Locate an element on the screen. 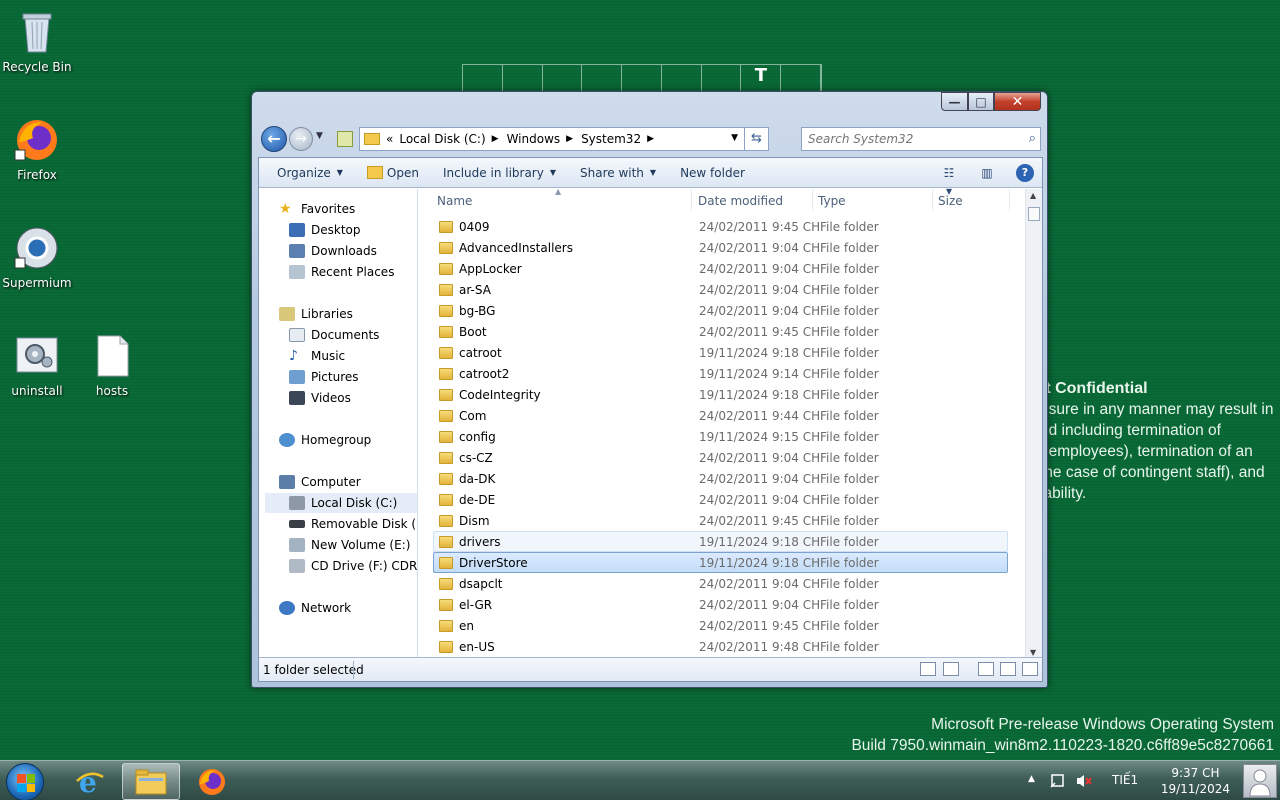  breadcrumb-overflow: « is located at coordinates (389, 139).